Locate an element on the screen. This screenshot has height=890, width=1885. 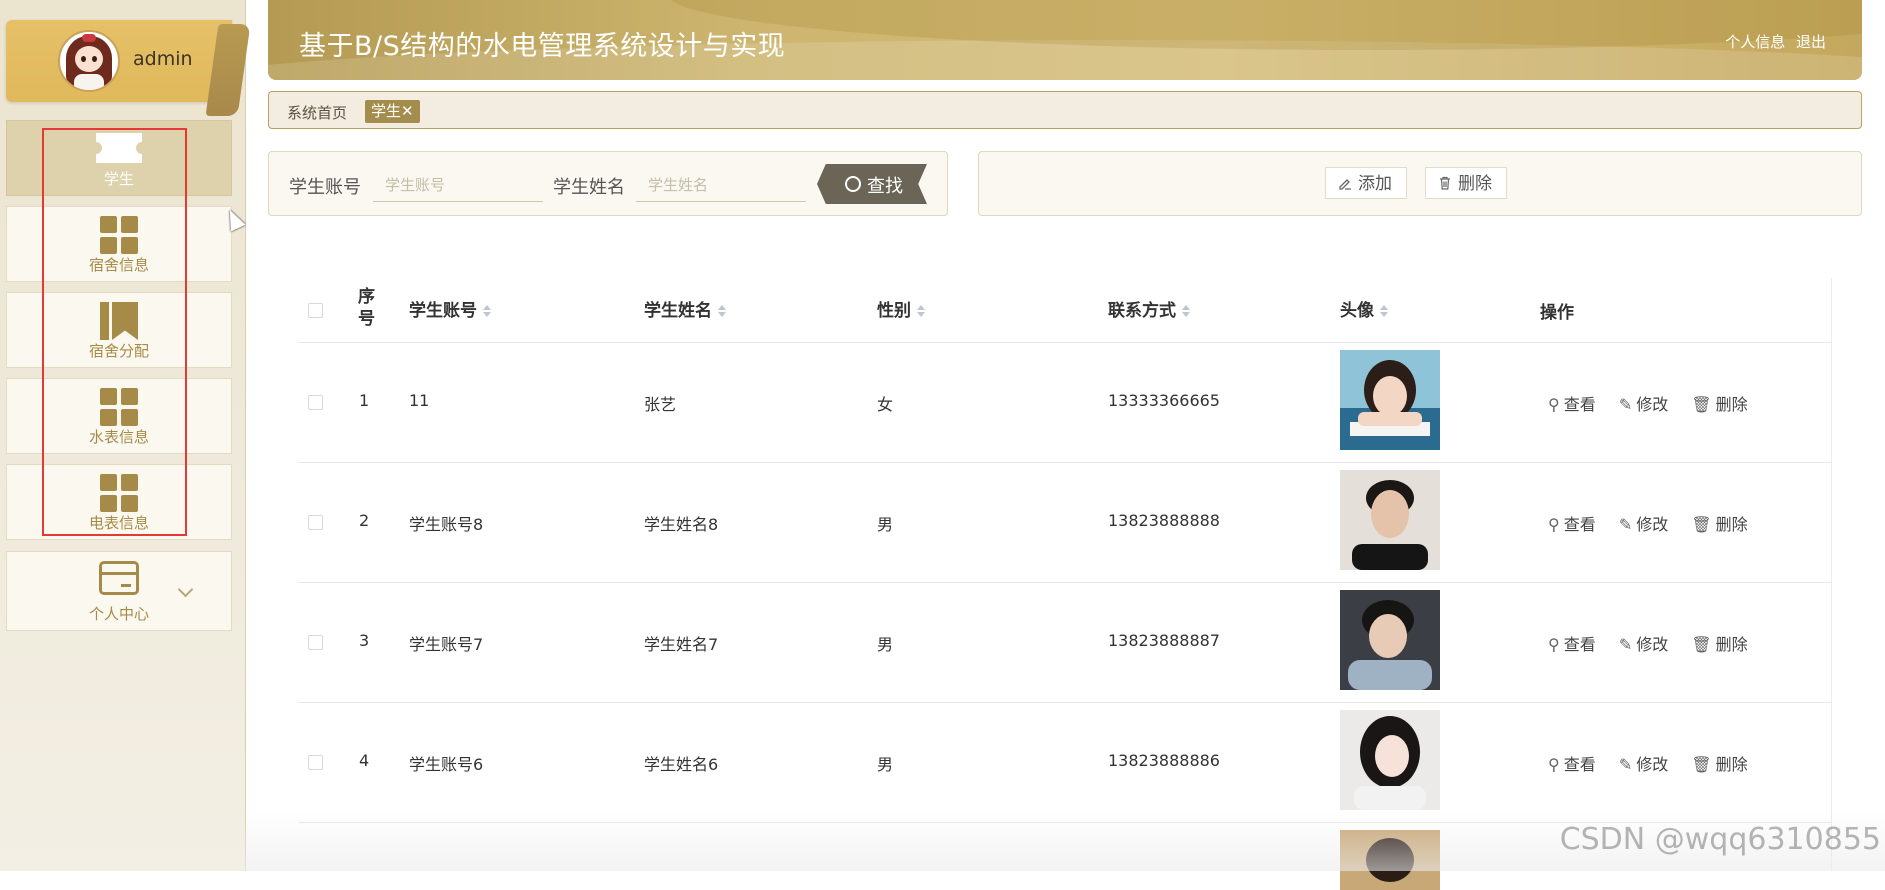
sidebar-item-label: 电表信息 is located at coordinates (118, 523).